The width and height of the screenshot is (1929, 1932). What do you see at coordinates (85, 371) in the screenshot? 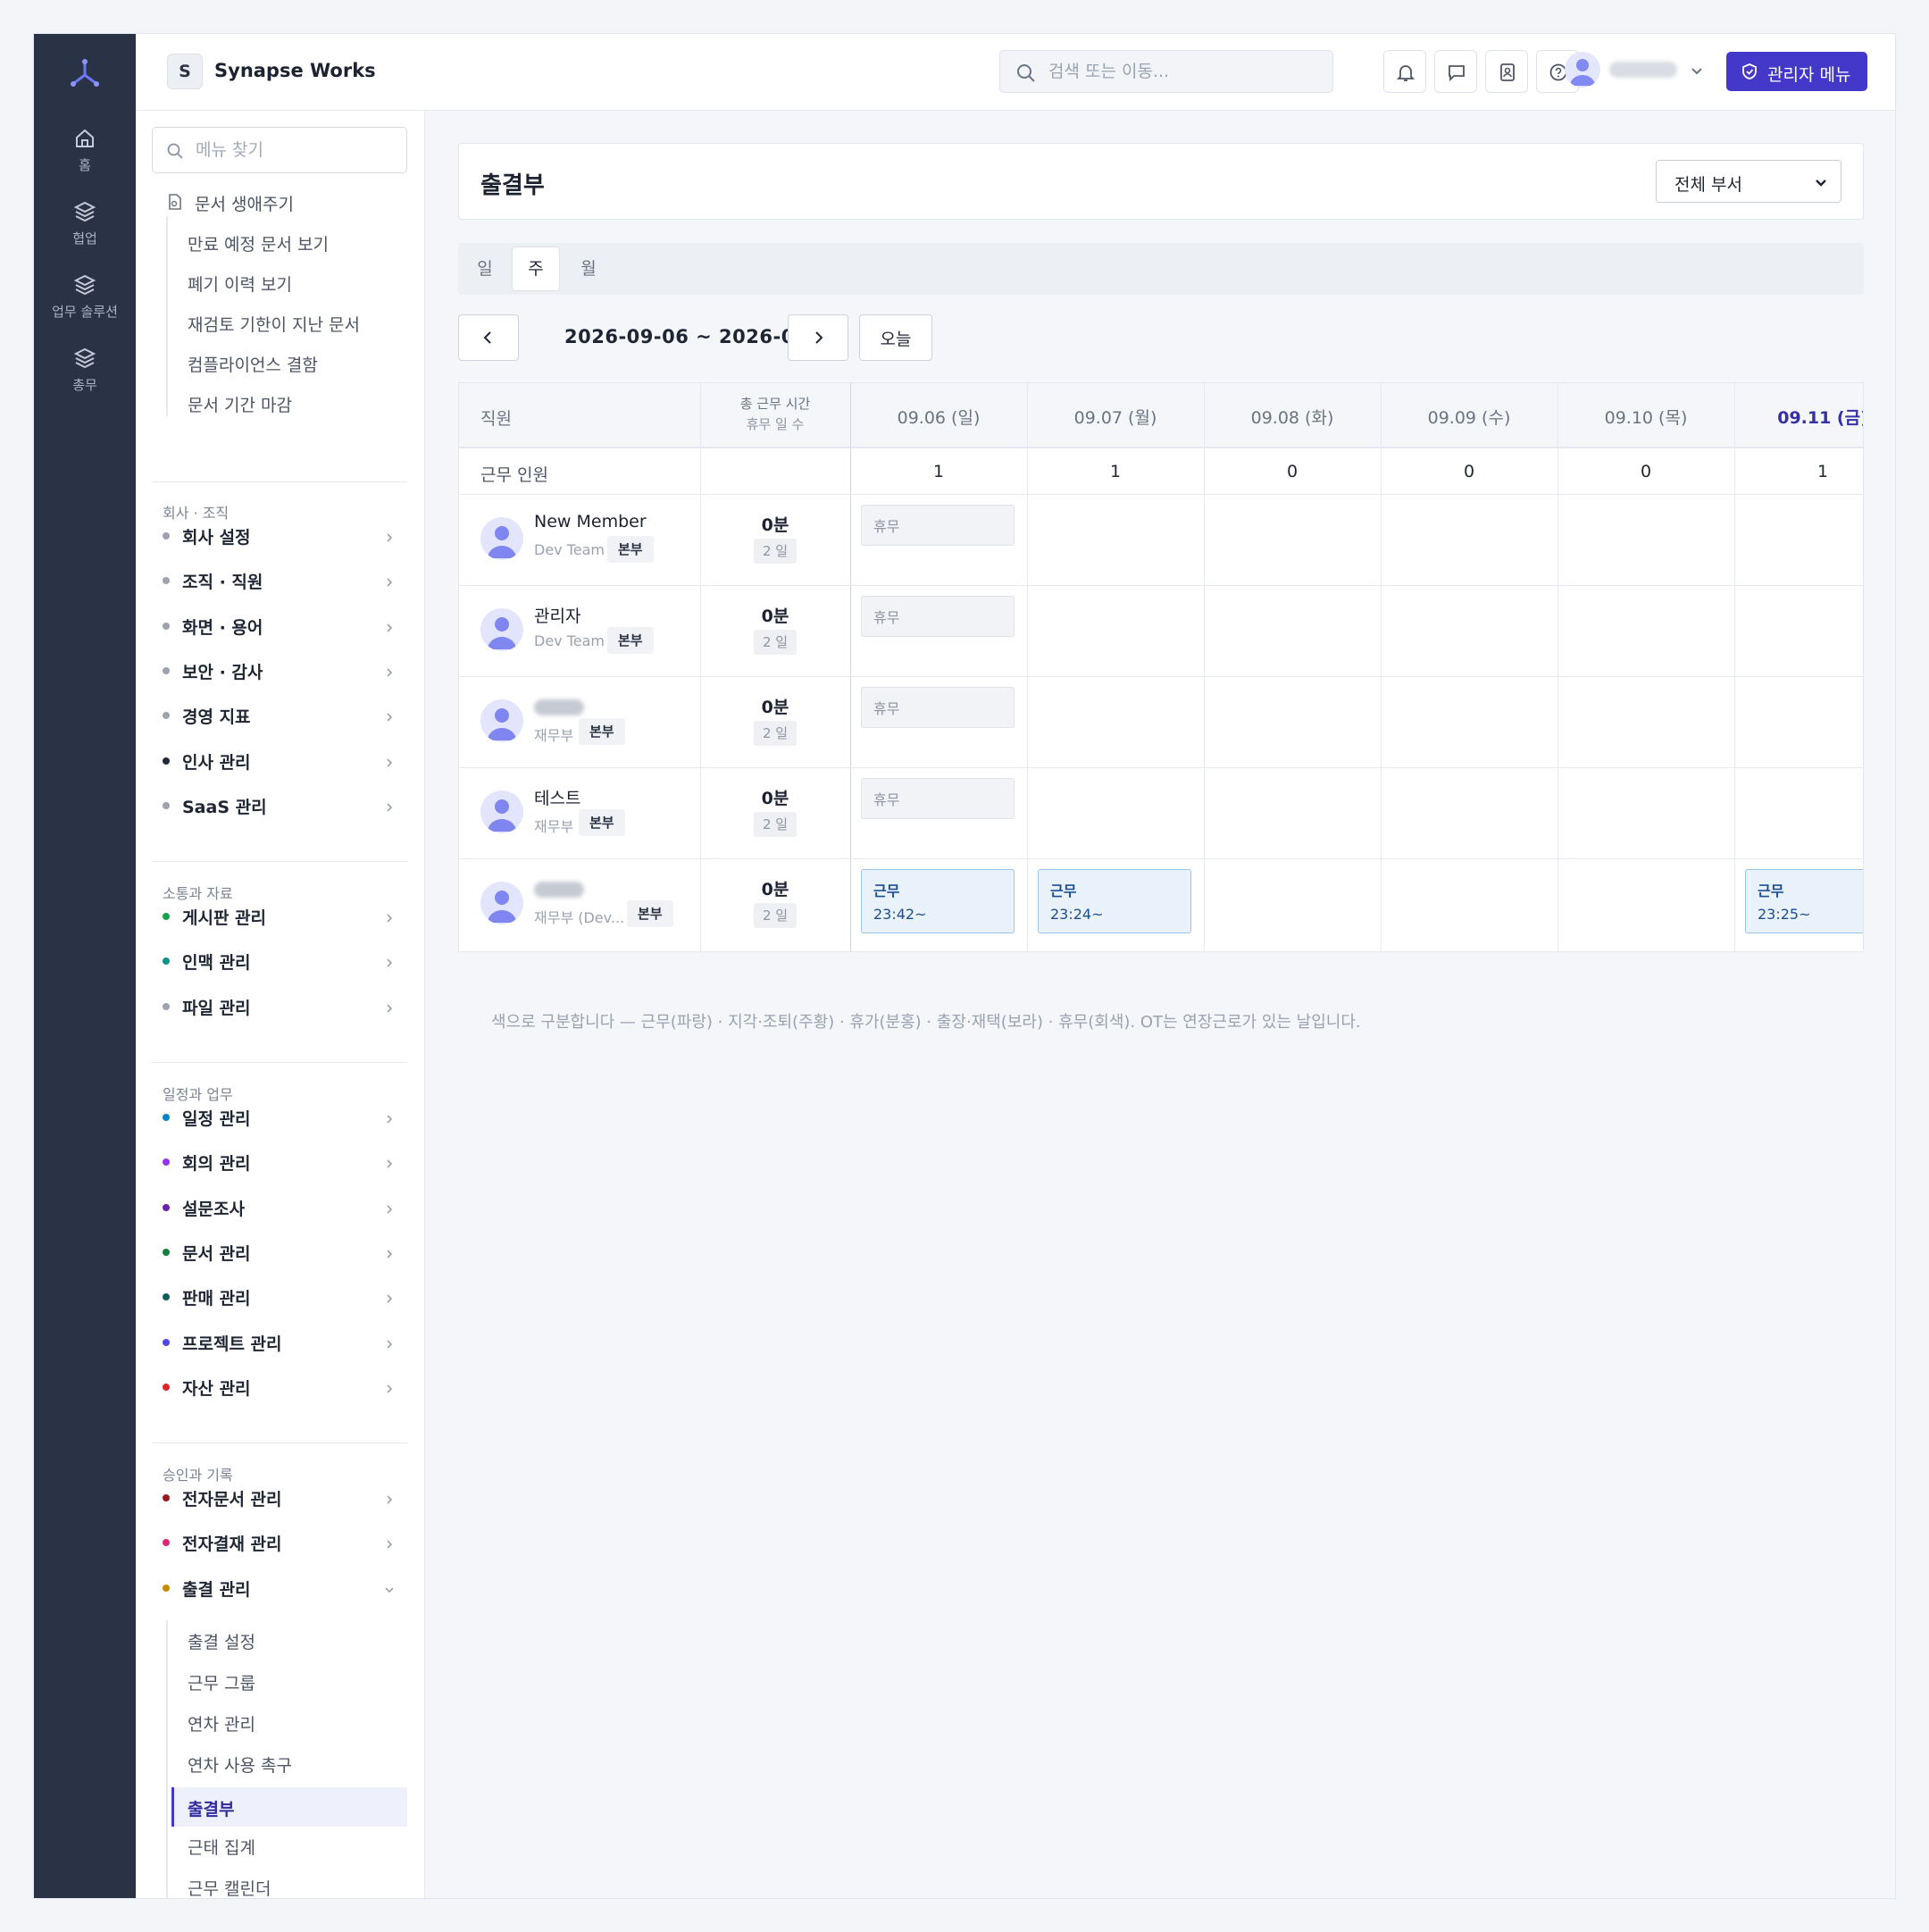
I see `rail-item-3: 총무` at bounding box center [85, 371].